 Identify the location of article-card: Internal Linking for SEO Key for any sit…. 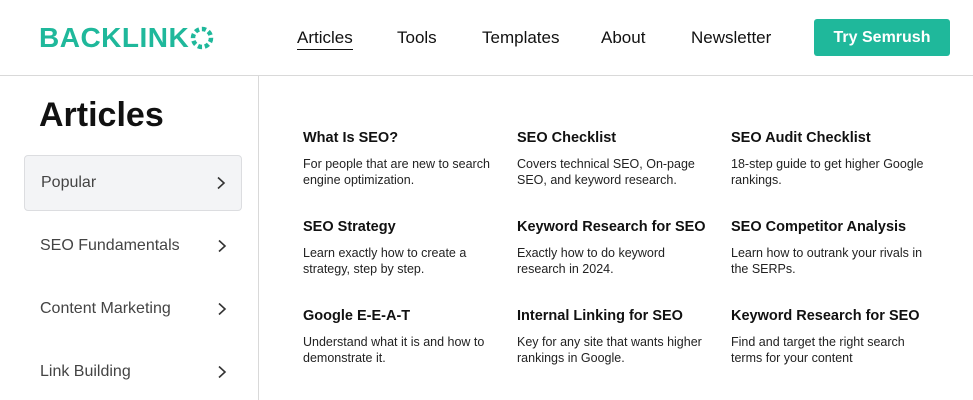
(617, 336).